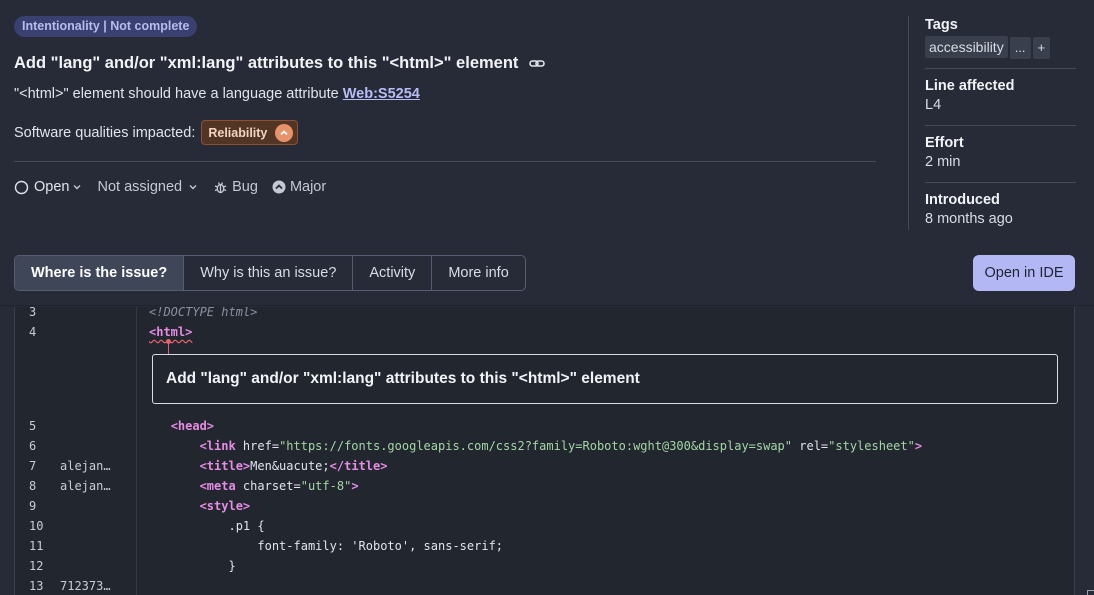 This screenshot has height=595, width=1094. I want to click on code-line: <!DOCTYPE html>, so click(203, 313).